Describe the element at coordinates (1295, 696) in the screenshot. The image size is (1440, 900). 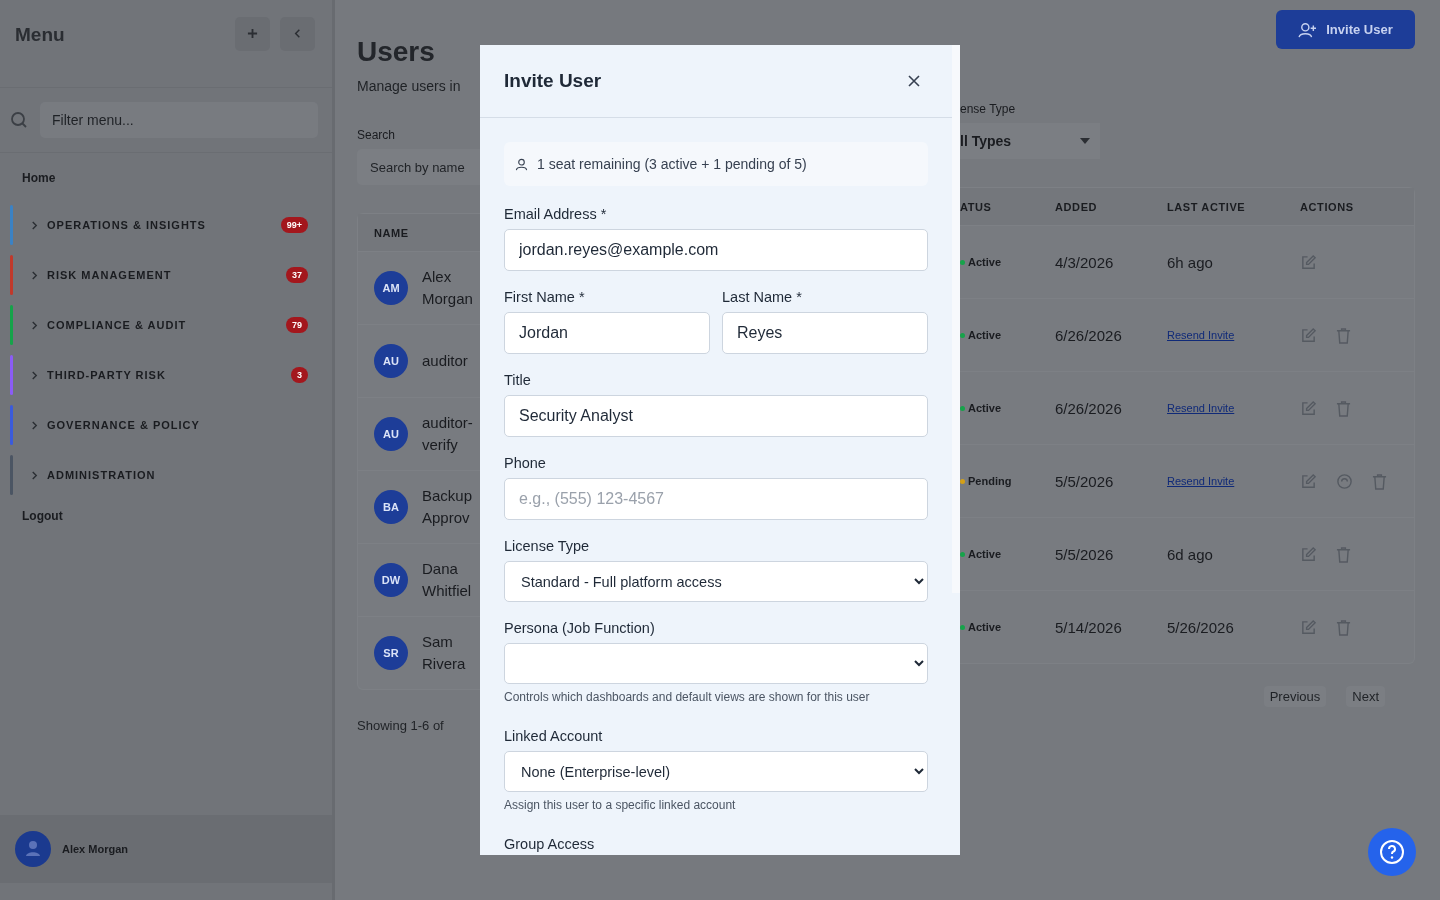
I see `previous-button: Previous` at that location.